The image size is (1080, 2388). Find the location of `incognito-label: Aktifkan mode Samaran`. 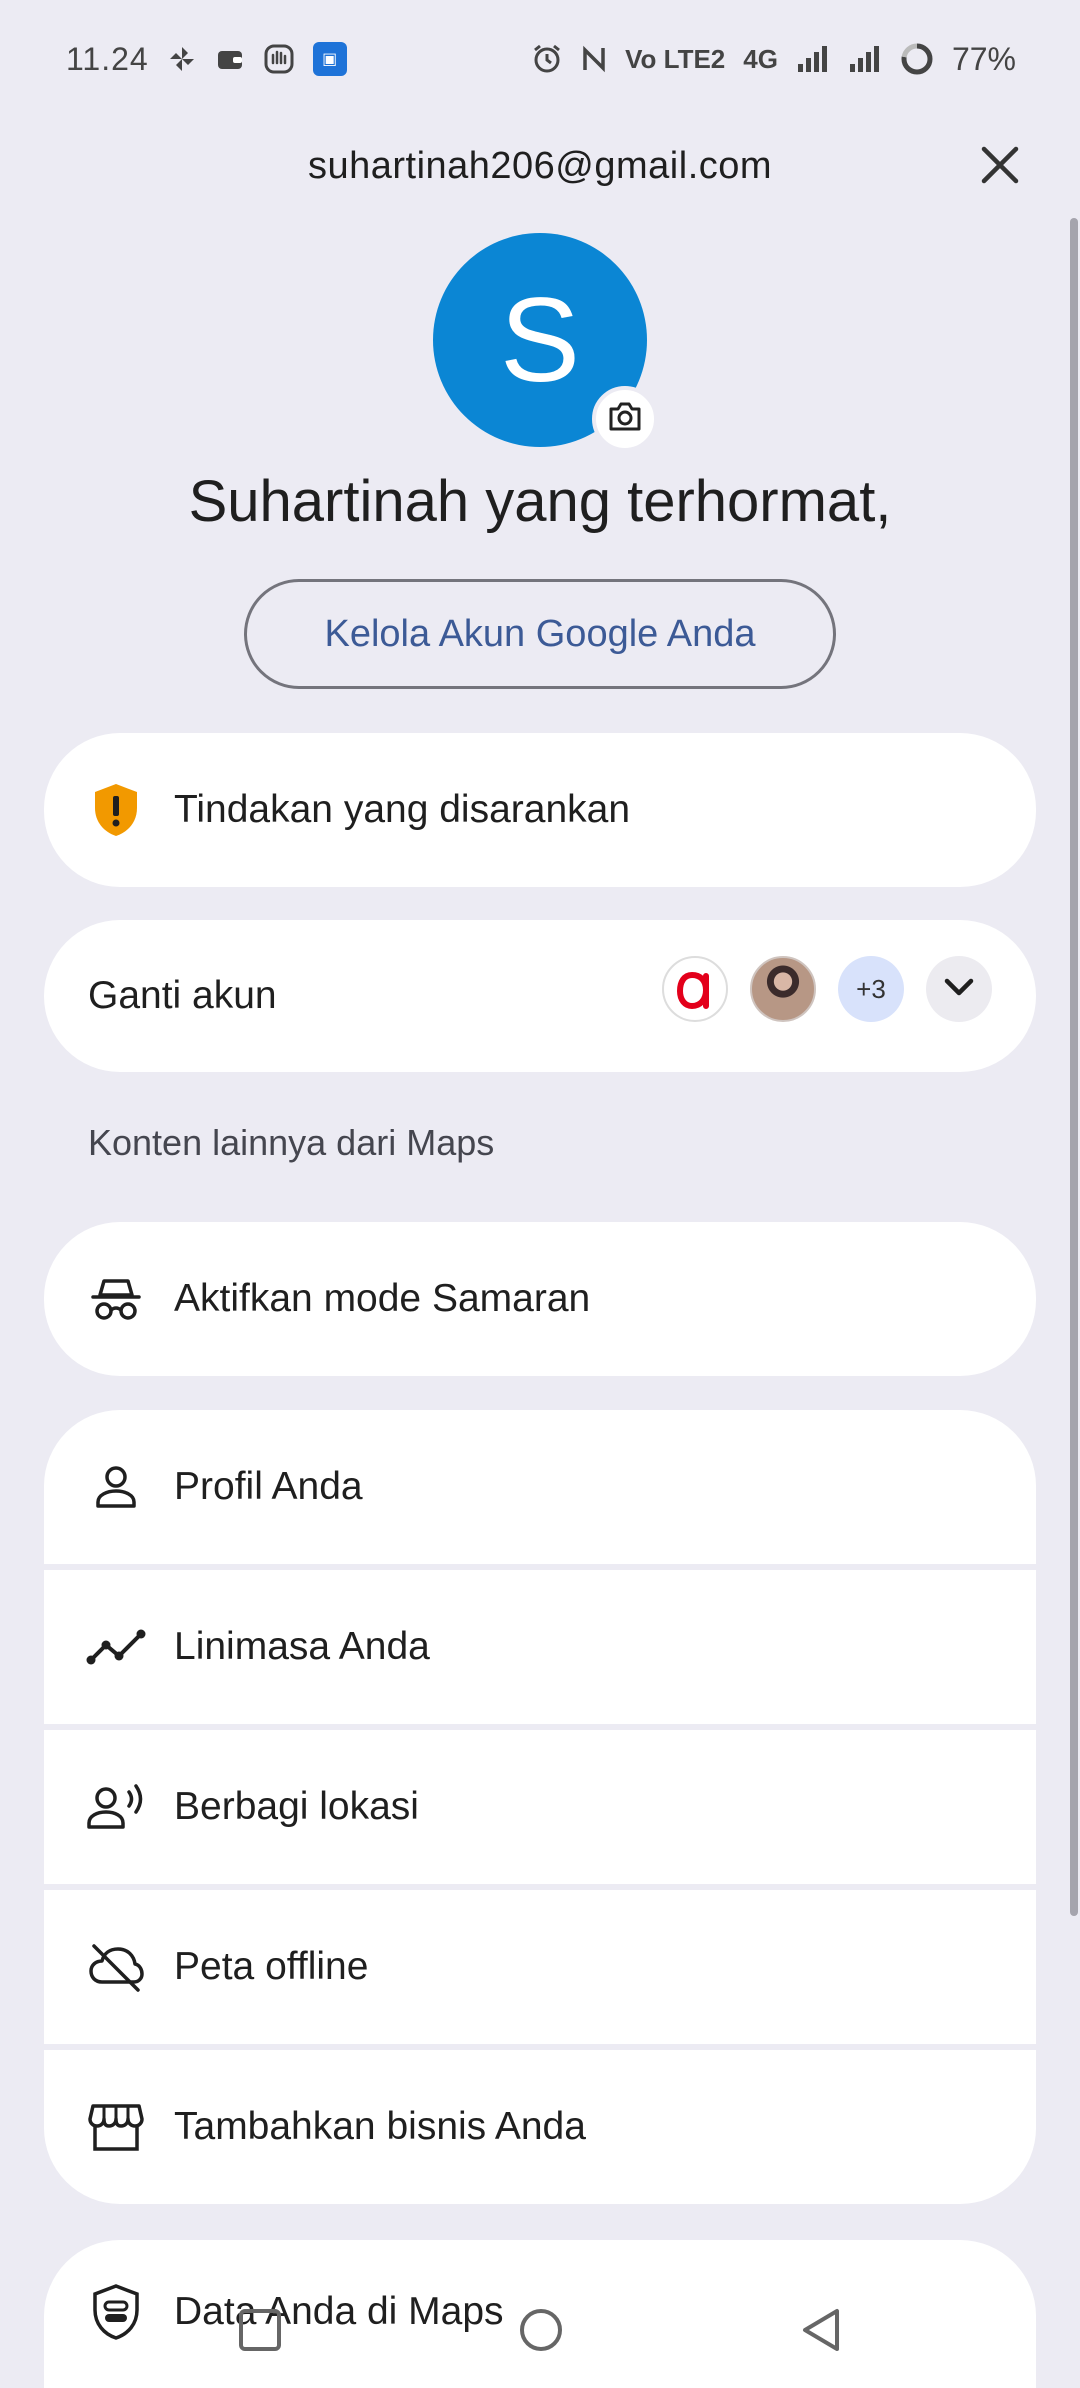

incognito-label: Aktifkan mode Samaran is located at coordinates (382, 1298).